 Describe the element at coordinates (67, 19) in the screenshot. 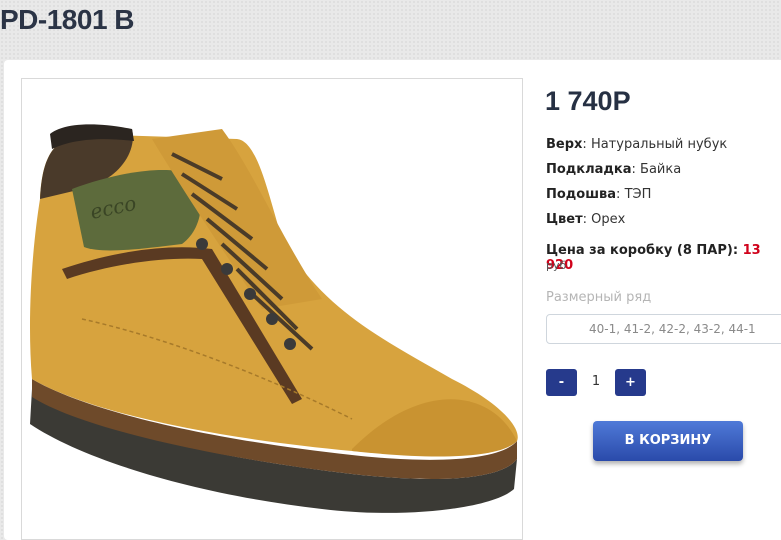

I see `product-title: PD-1801 B` at that location.